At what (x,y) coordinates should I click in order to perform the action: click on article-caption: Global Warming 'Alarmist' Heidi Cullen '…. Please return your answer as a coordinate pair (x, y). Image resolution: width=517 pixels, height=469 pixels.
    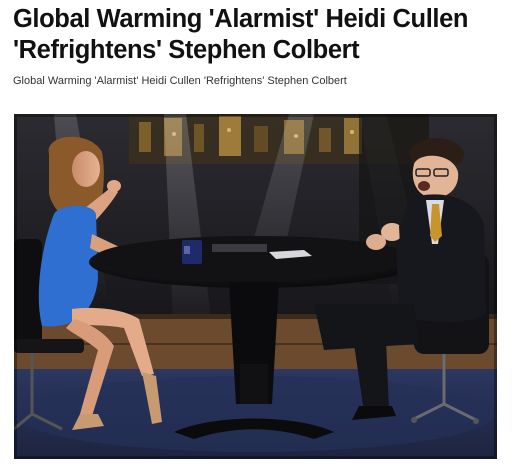
    Looking at the image, I should click on (180, 81).